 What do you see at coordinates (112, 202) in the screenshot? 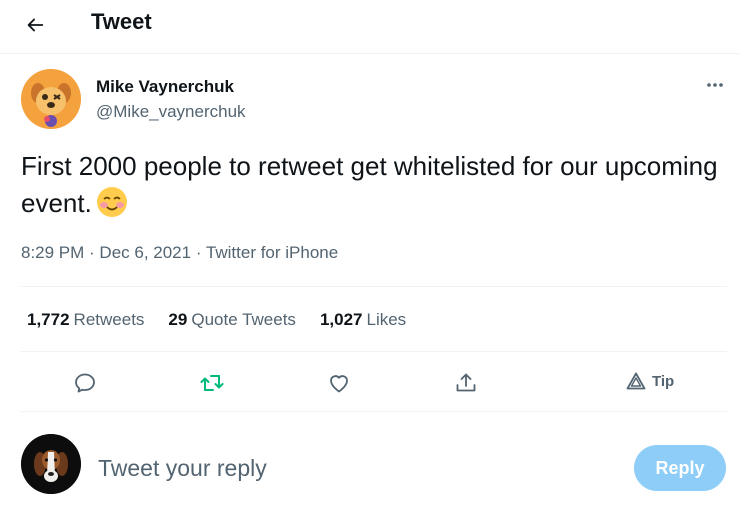
I see `smiling-face-emoji` at bounding box center [112, 202].